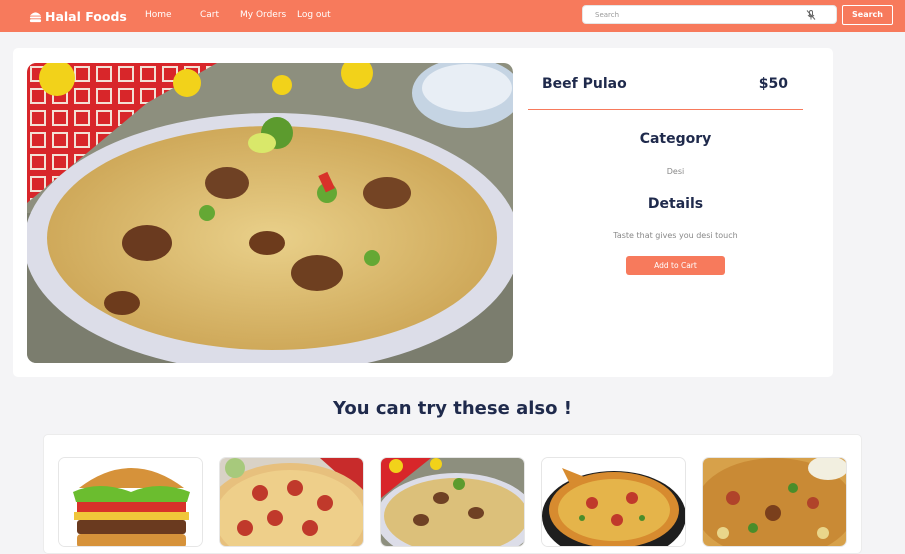 This screenshot has width=905, height=554. I want to click on suggestion-pepperoni-pizza, so click(291, 502).